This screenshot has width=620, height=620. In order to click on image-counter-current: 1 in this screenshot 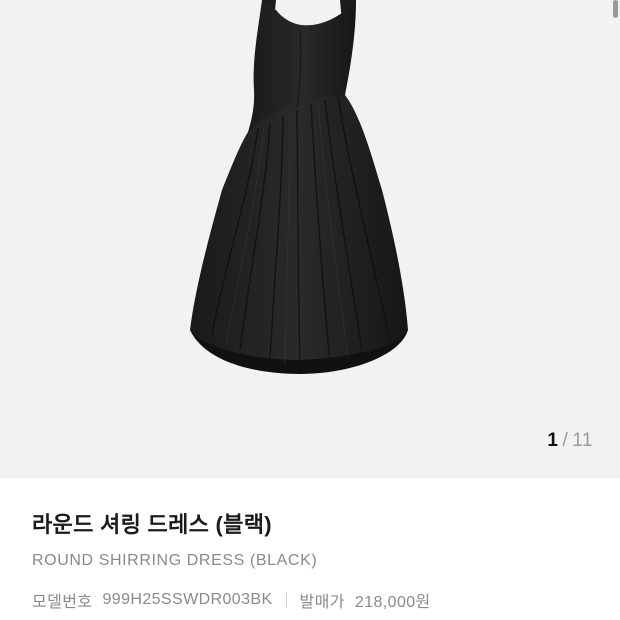, I will do `click(553, 440)`.